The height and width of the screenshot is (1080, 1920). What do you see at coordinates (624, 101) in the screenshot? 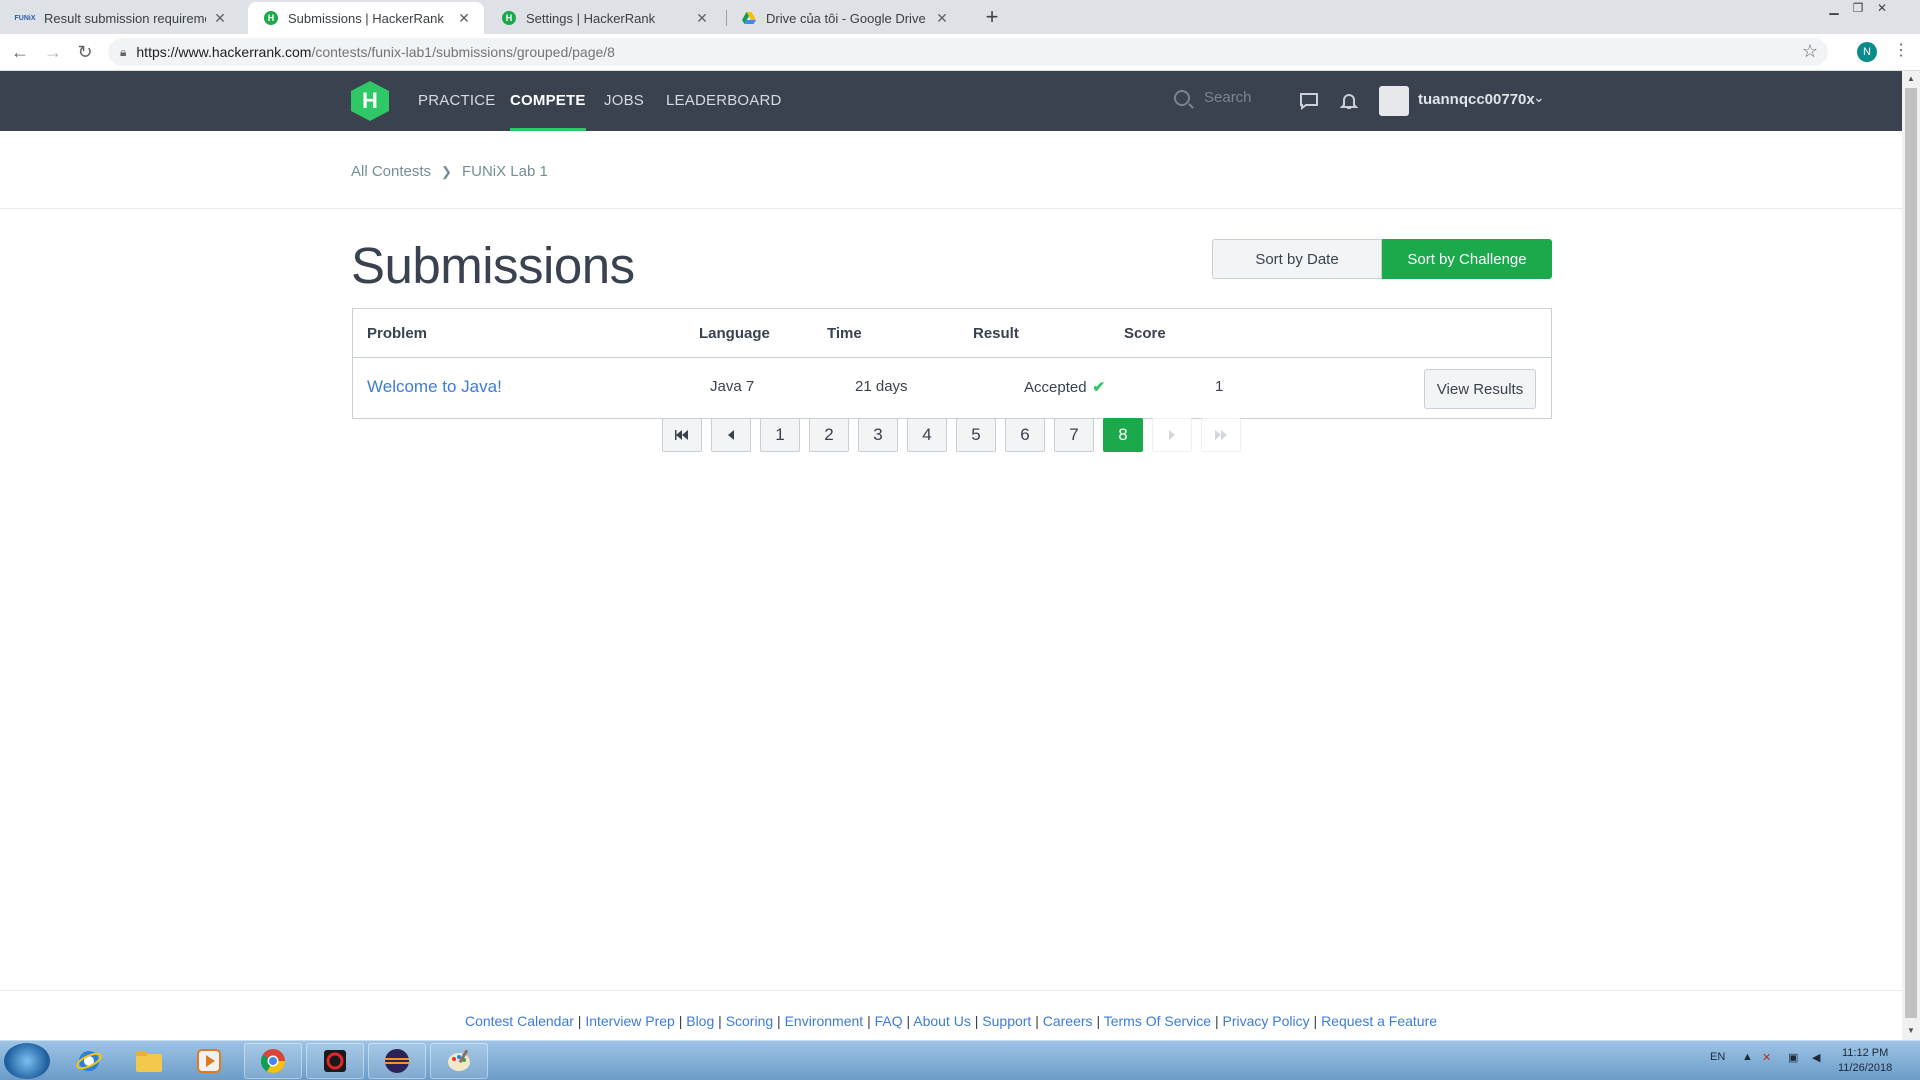
I see `nav-jobs: JOBS` at bounding box center [624, 101].